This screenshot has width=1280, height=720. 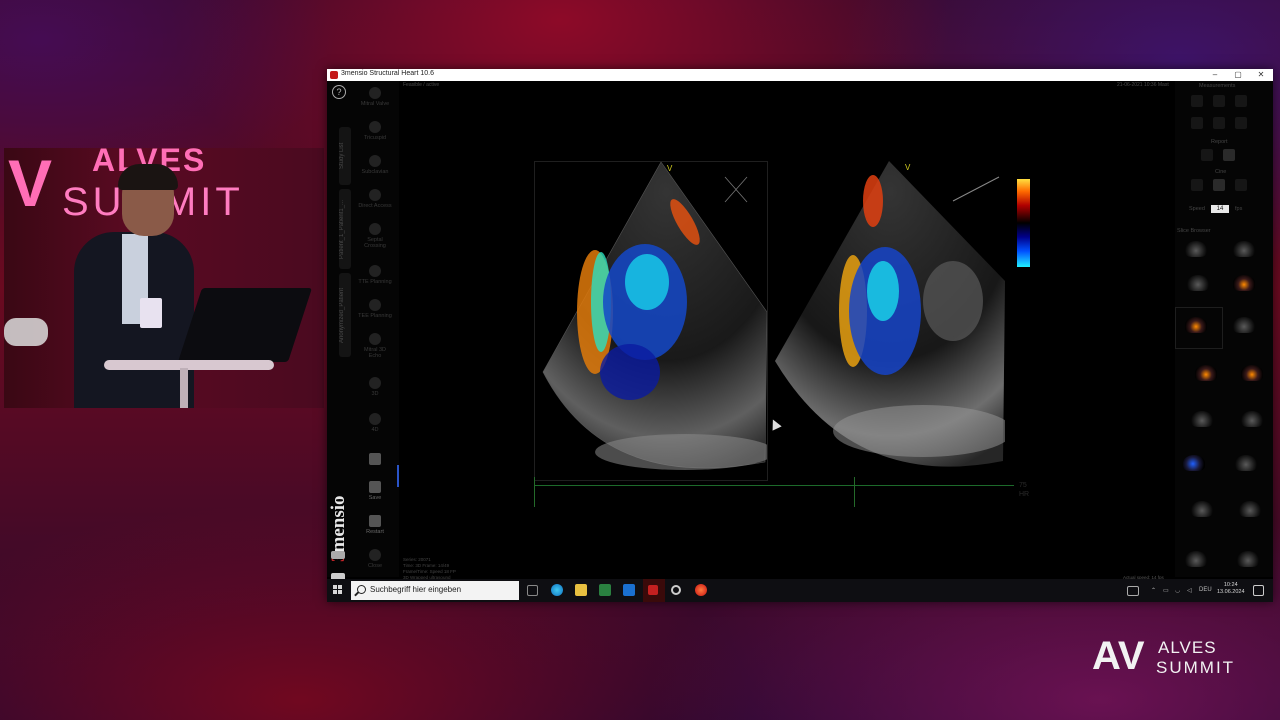 What do you see at coordinates (375, 131) in the screenshot?
I see `tool-tricuspid: Tricuspid` at bounding box center [375, 131].